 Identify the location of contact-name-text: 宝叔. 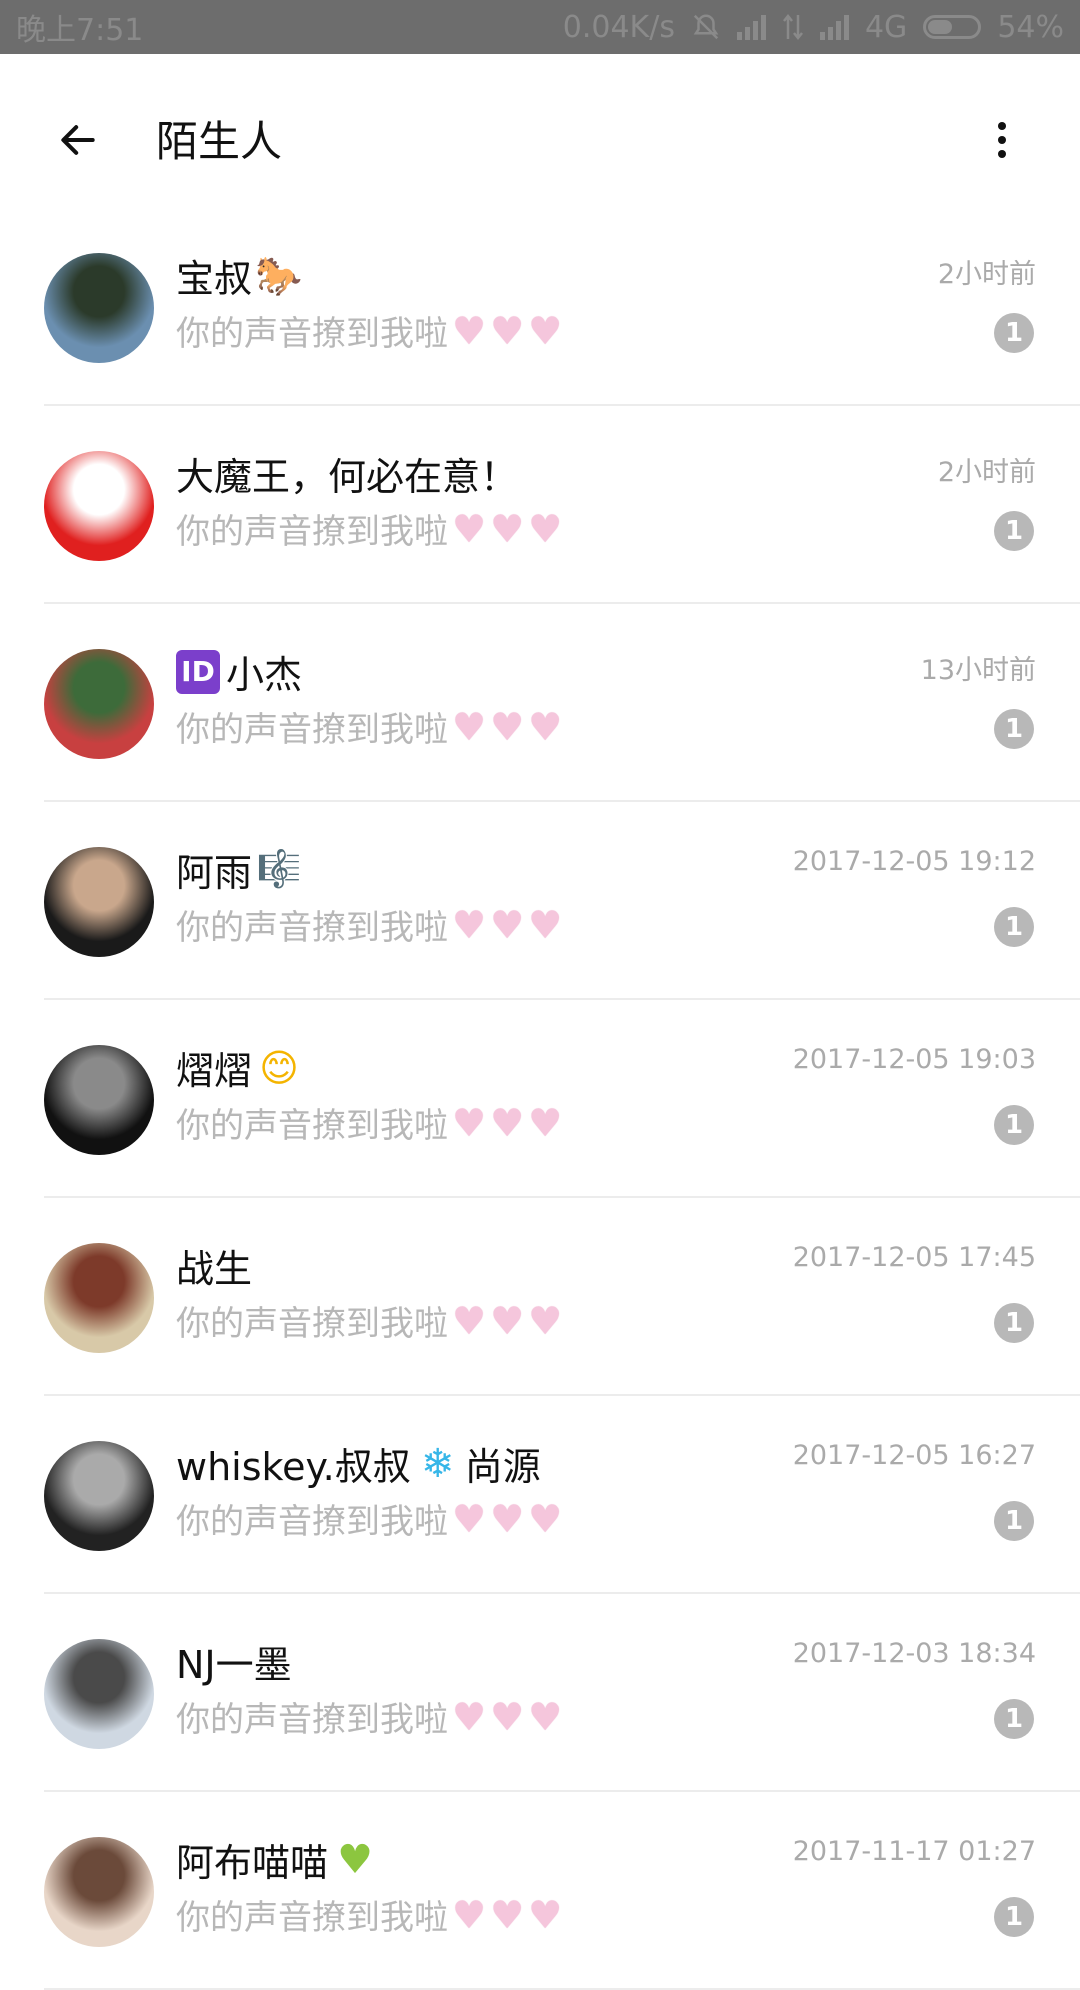
(214, 279).